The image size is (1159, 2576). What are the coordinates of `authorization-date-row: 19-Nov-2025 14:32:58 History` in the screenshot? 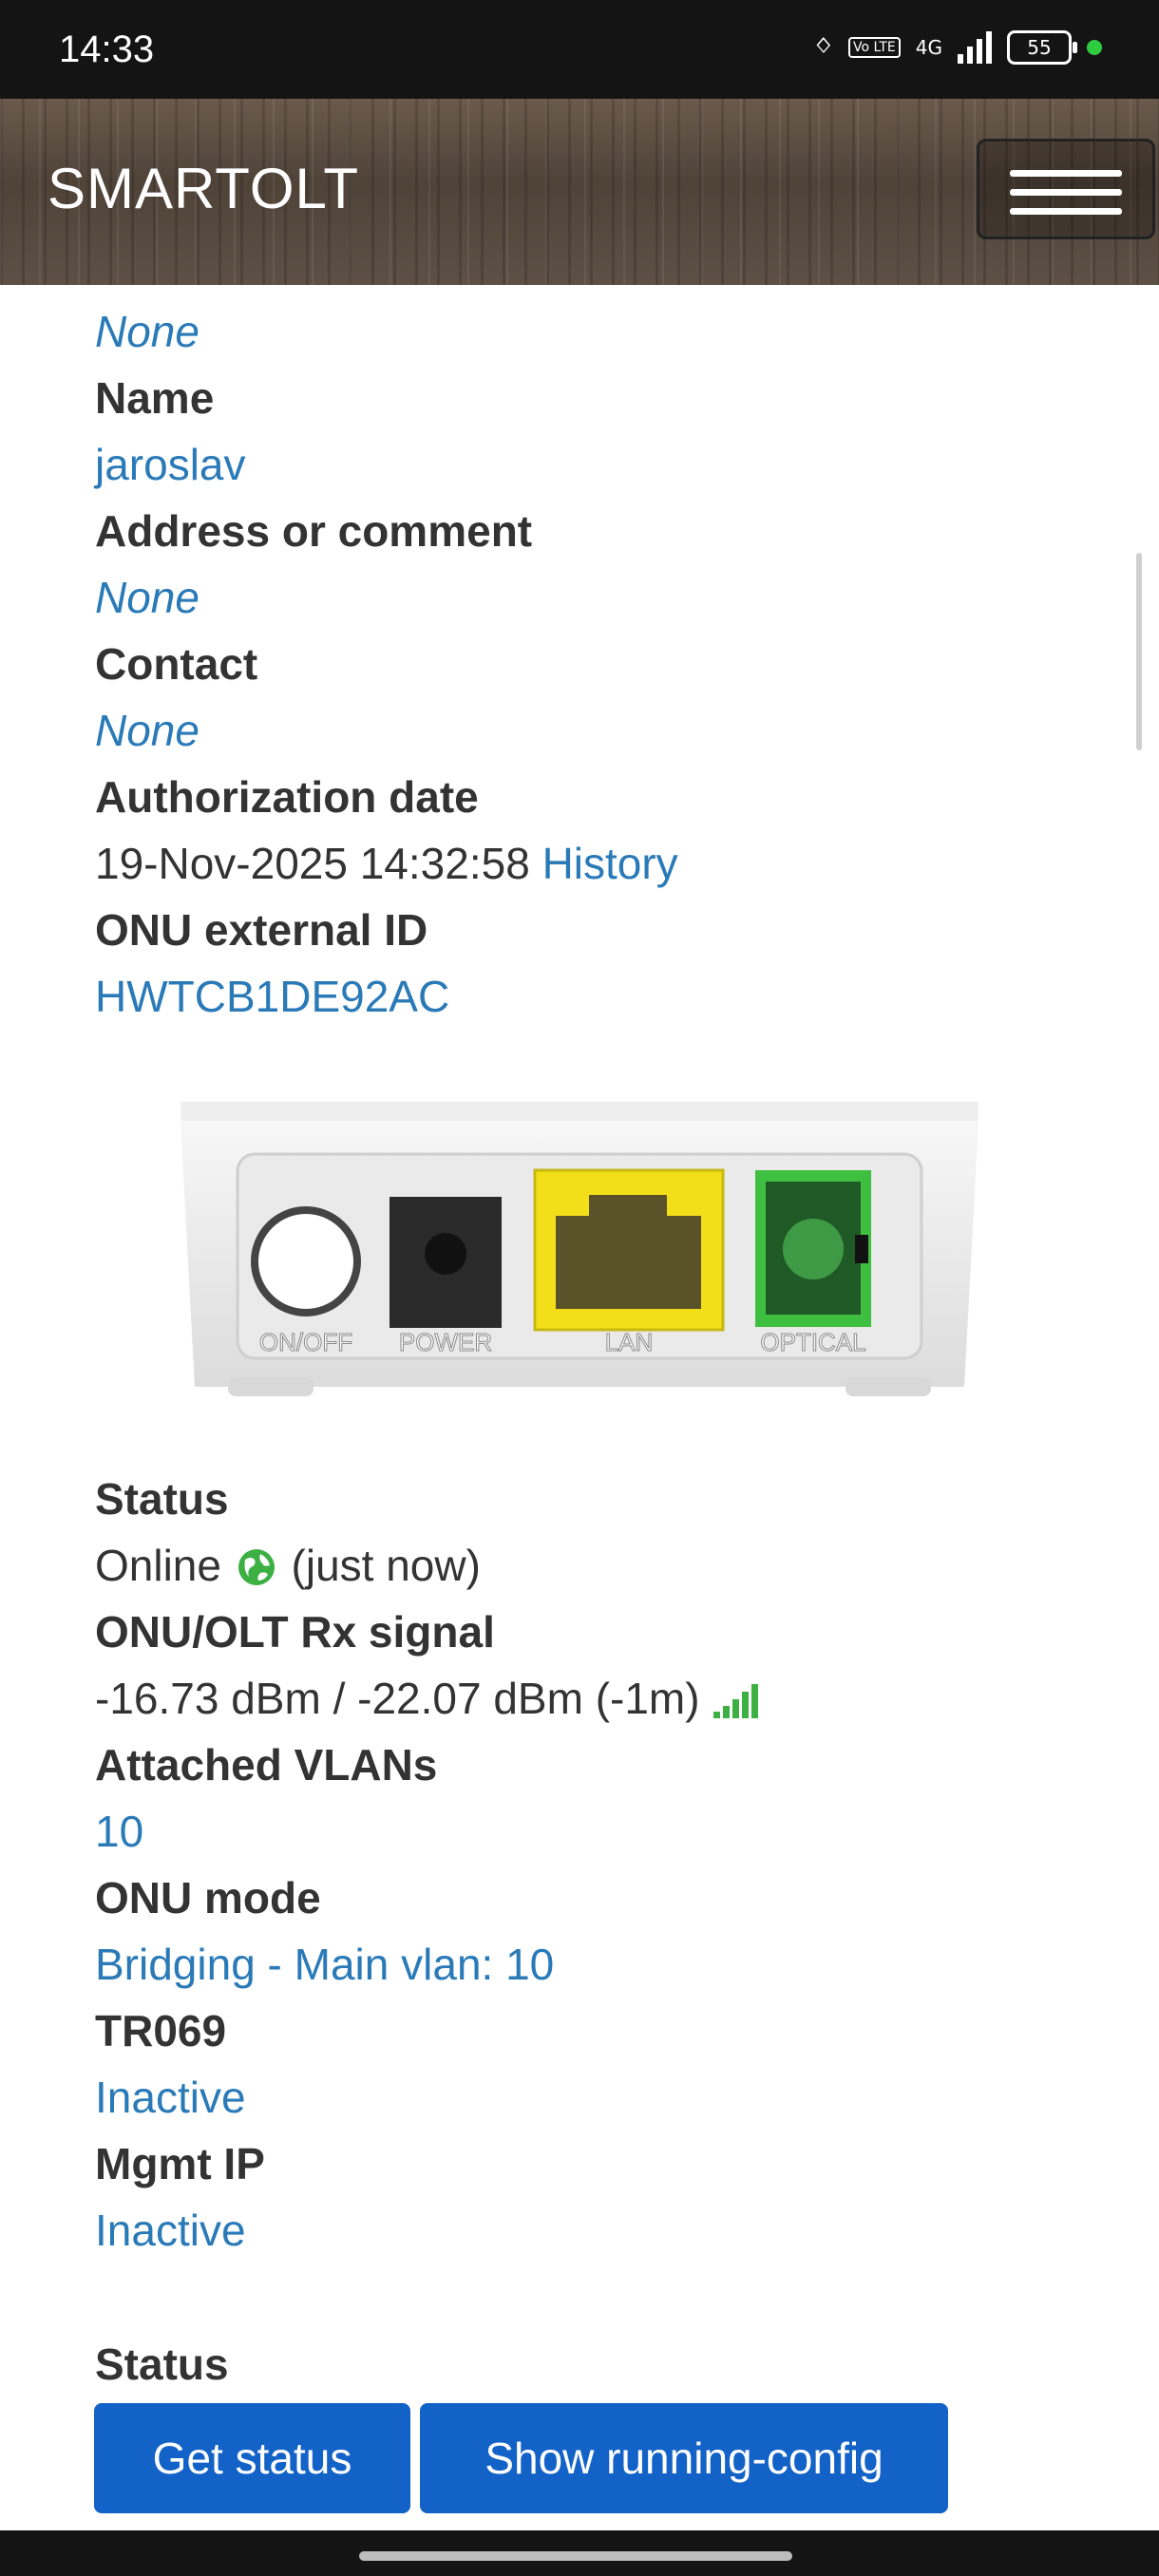 It's located at (598, 863).